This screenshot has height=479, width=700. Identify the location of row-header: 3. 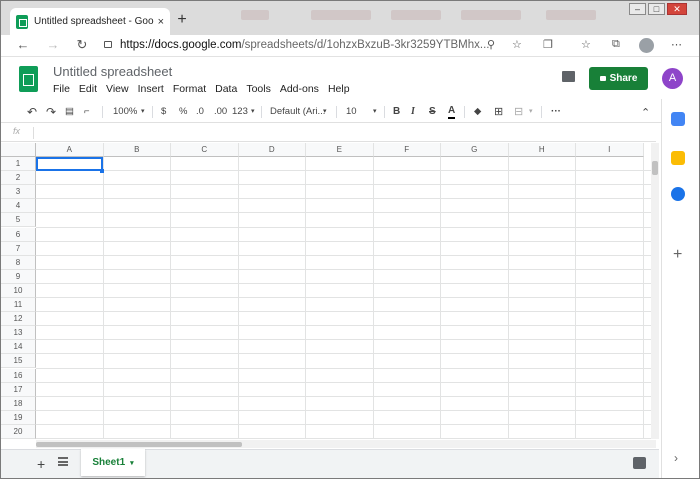
(18, 192).